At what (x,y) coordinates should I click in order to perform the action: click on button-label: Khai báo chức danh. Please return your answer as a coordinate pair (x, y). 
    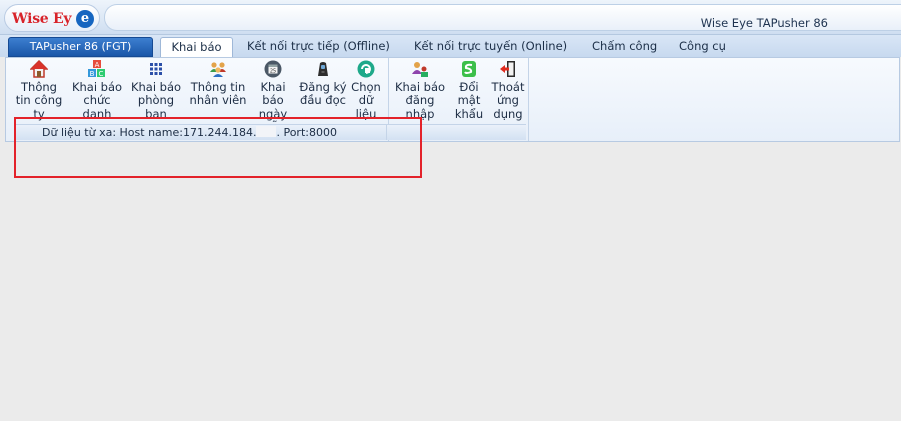
    Looking at the image, I should click on (97, 100).